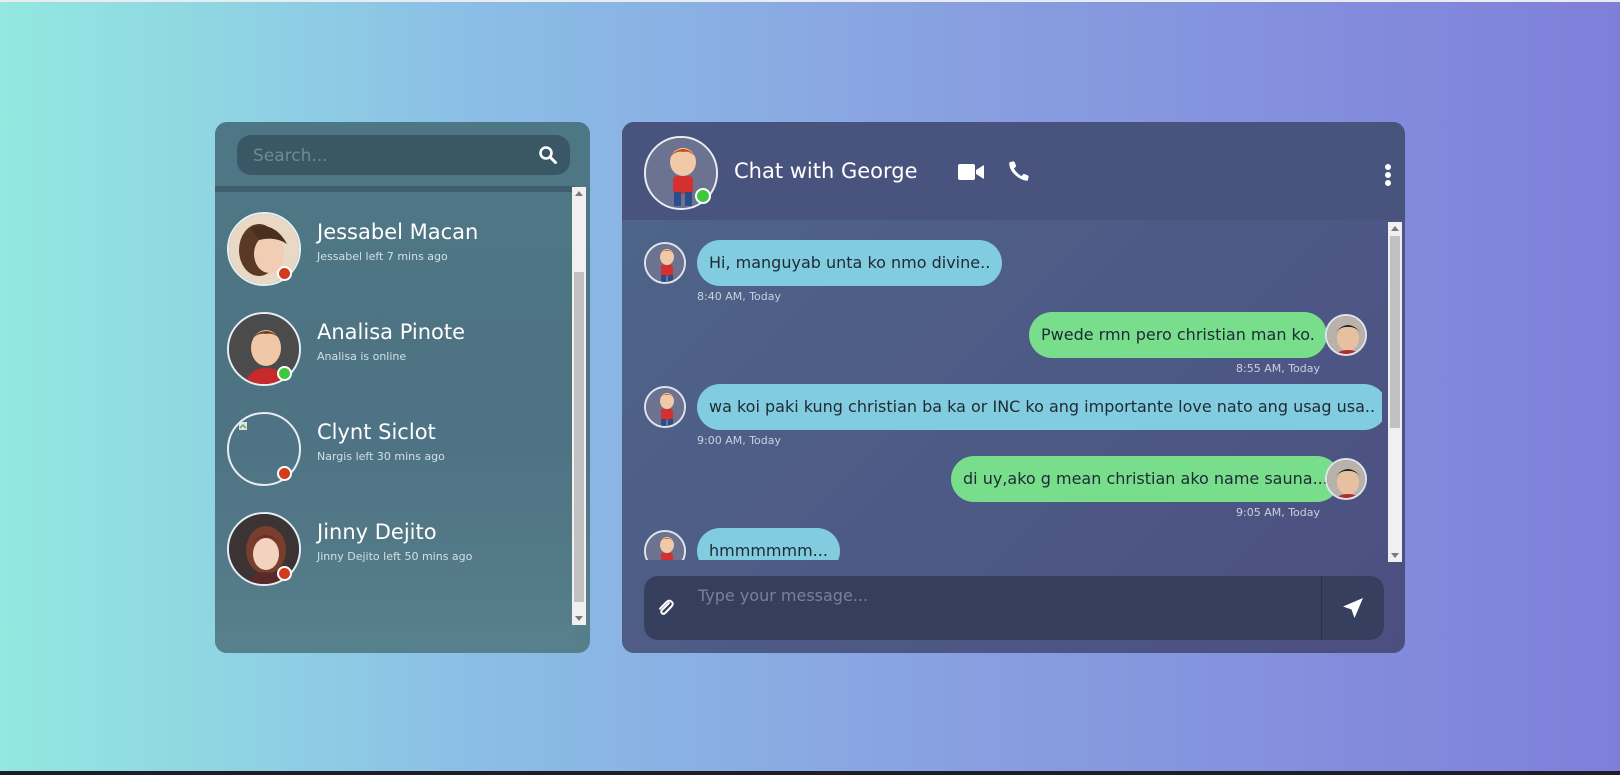  I want to click on message-bubble-outgoing: Pwede rmn pero christian man ko., so click(1178, 335).